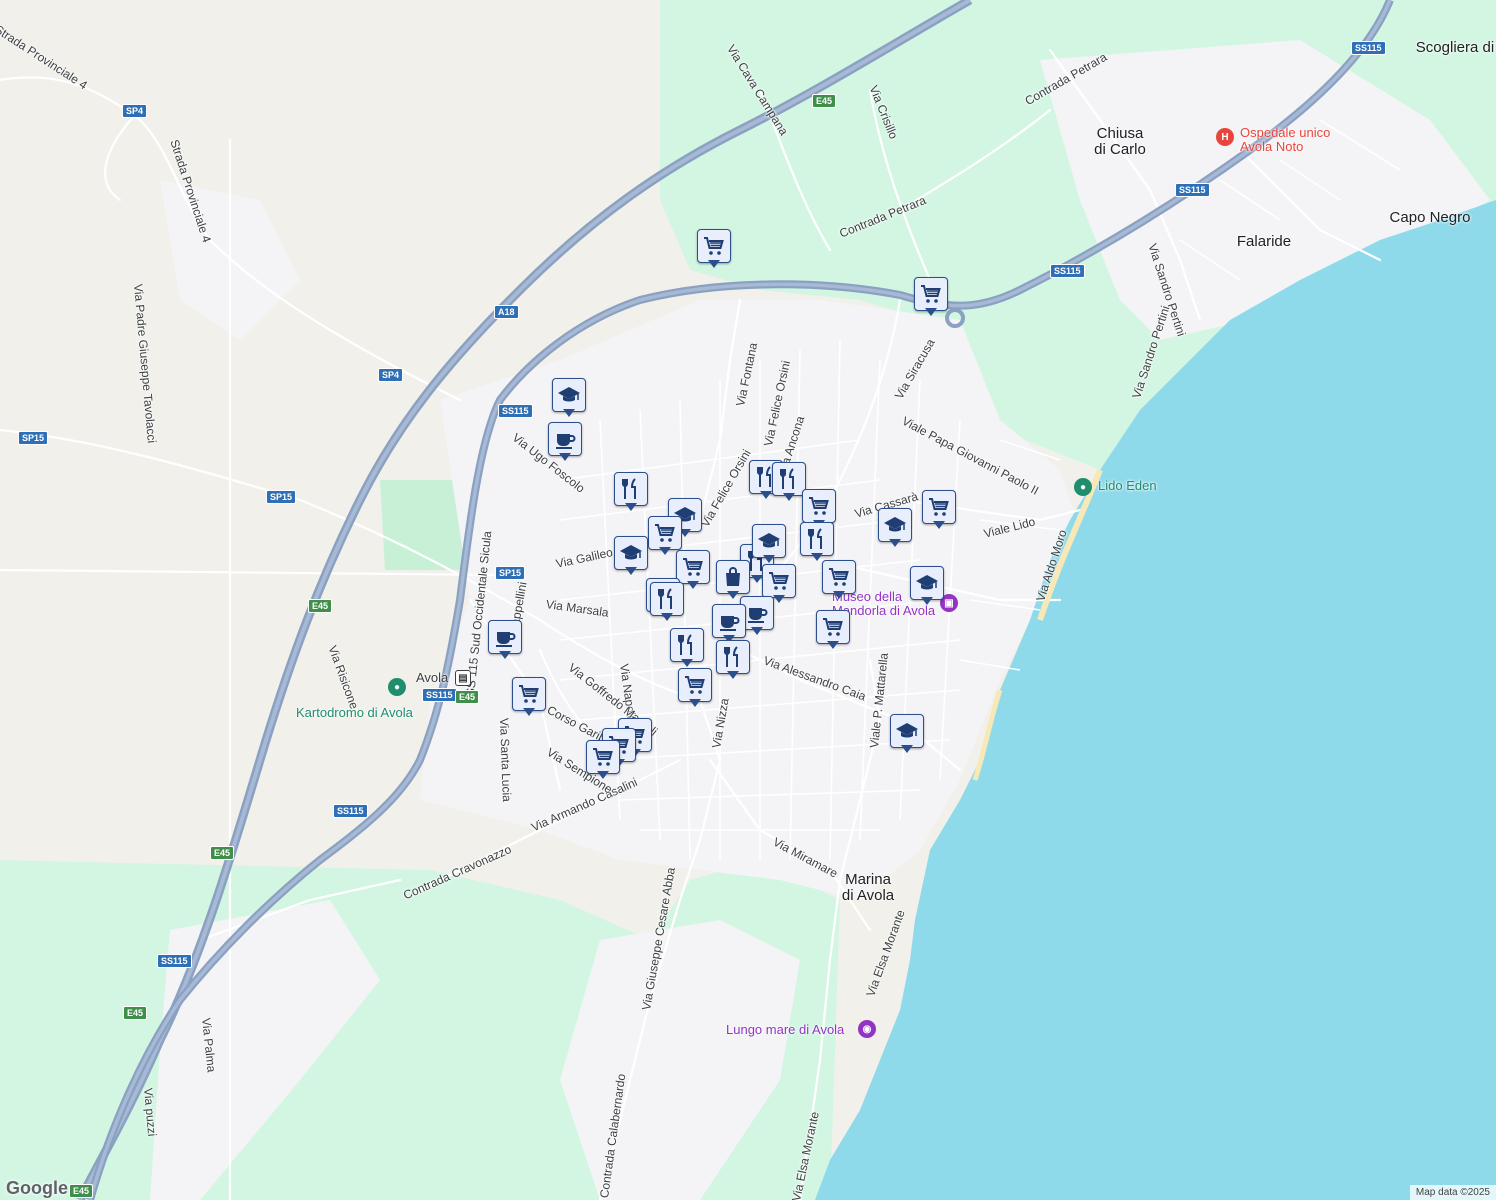 This screenshot has width=1496, height=1200. What do you see at coordinates (1225, 137) in the screenshot?
I see `hospital-icon: H` at bounding box center [1225, 137].